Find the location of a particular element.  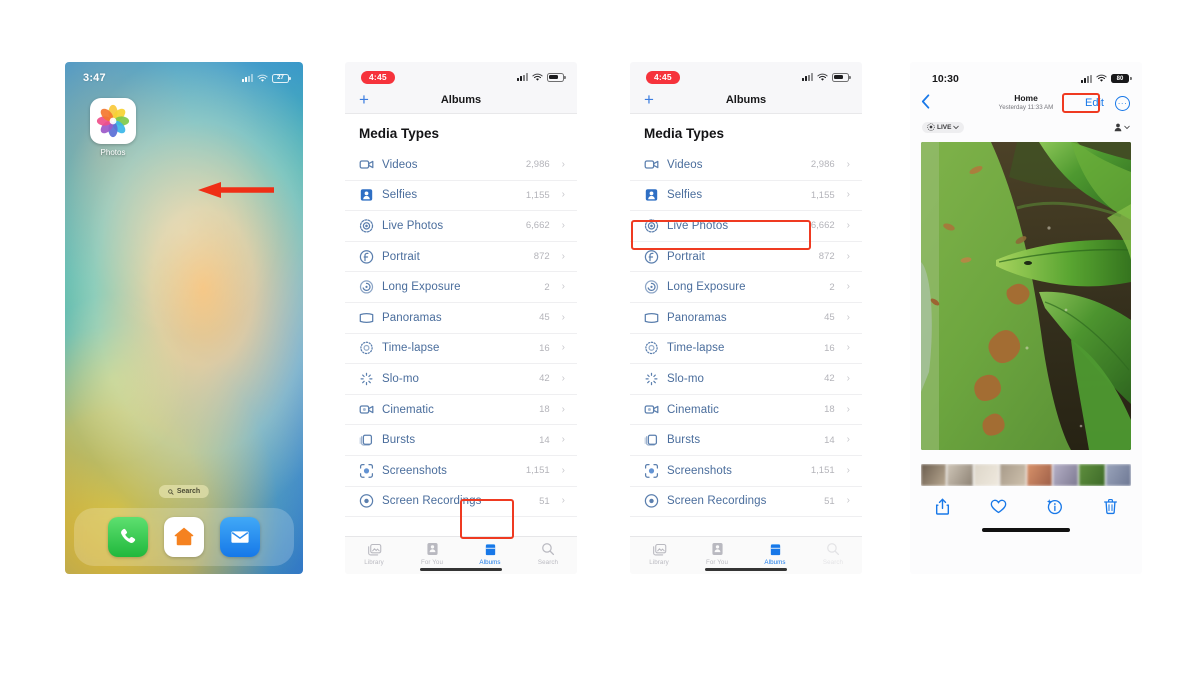

live-photo-badge: LIVE is located at coordinates (943, 127).